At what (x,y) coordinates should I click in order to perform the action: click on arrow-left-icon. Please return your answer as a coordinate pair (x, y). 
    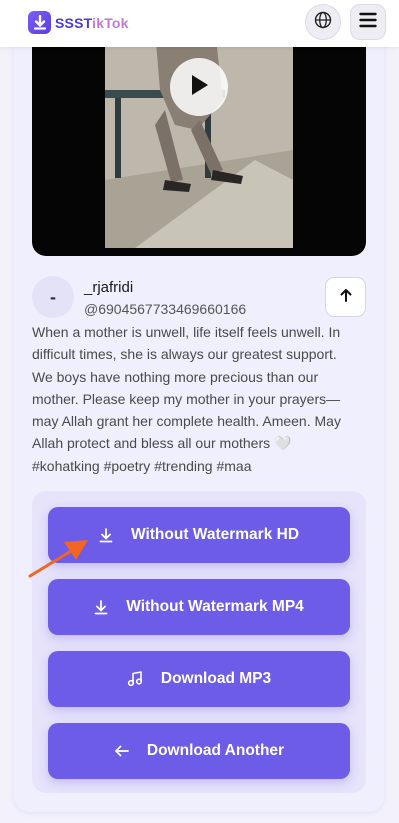
    Looking at the image, I should click on (121, 751).